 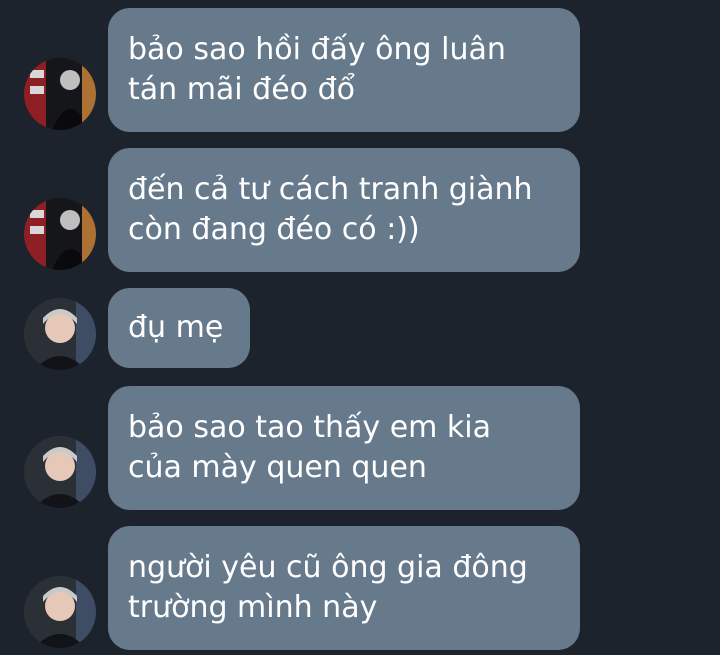 I want to click on message-text-line: đụ mẹ, so click(x=176, y=327).